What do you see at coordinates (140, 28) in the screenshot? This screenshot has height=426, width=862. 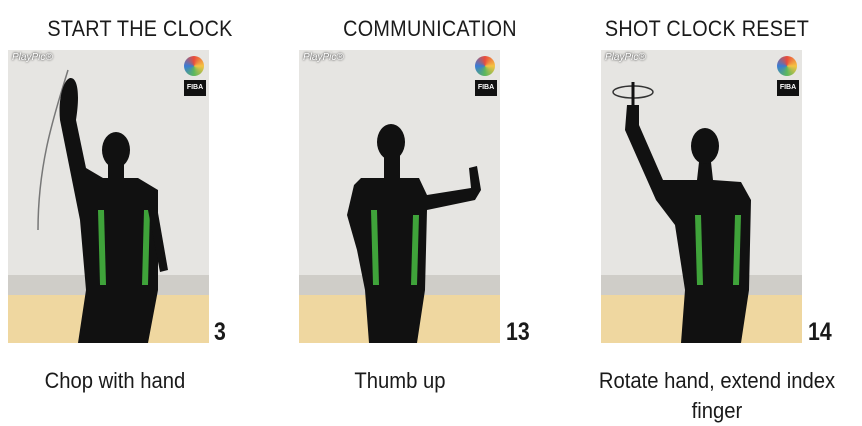 I see `signal-title: START THE CLOCK` at bounding box center [140, 28].